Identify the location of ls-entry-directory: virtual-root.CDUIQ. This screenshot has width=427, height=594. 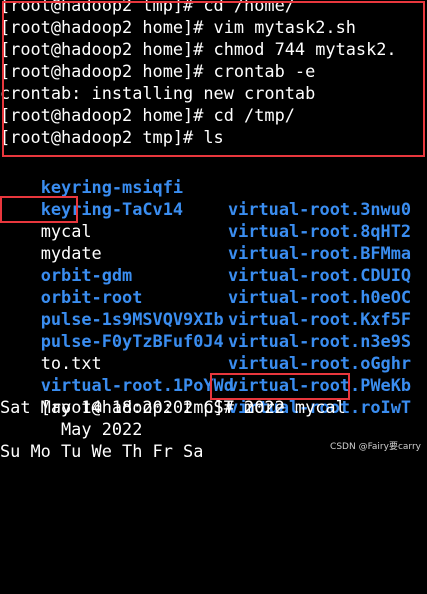
(320, 275).